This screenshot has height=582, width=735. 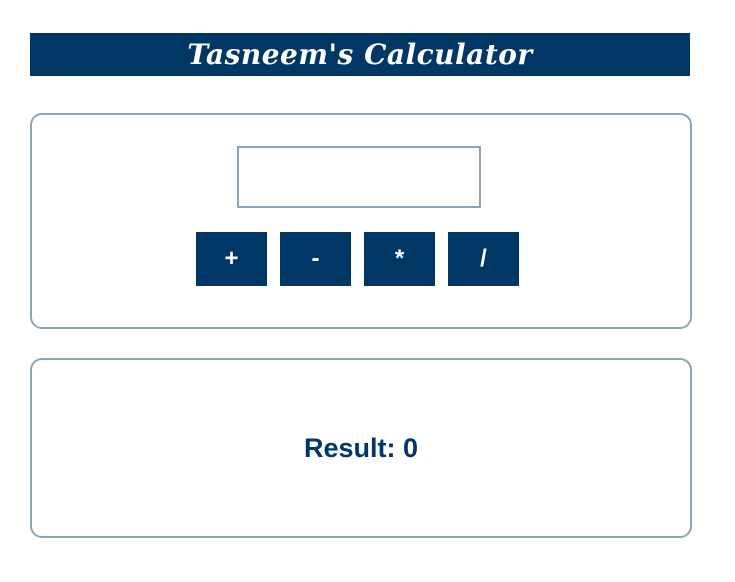 I want to click on add-button: +, so click(x=231, y=259).